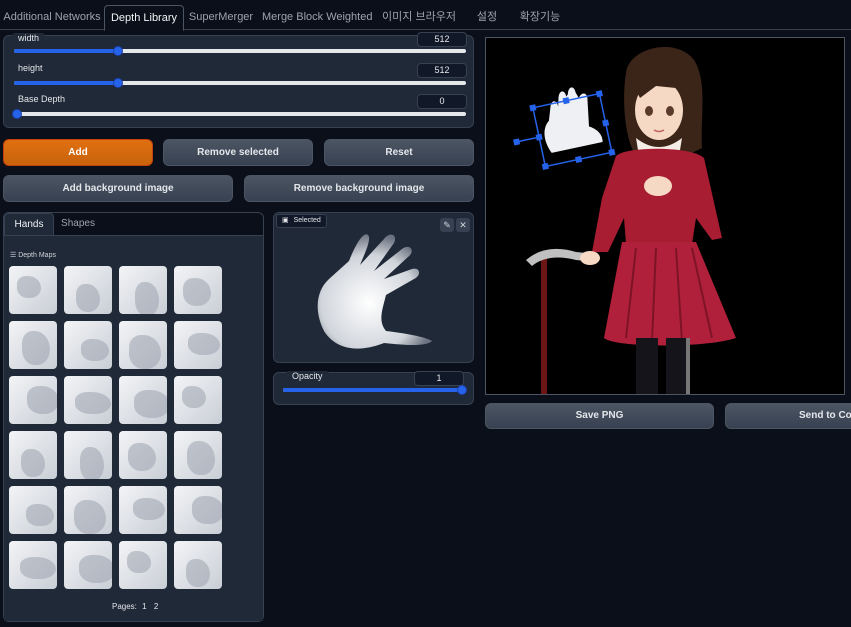 This screenshot has height=627, width=851. Describe the element at coordinates (30, 68) in the screenshot. I see `height-label: height` at that location.